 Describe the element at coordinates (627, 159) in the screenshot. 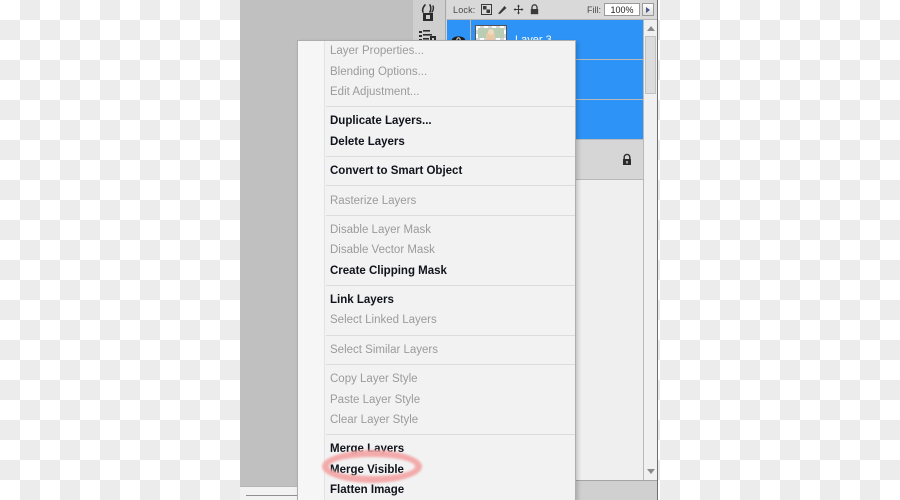

I see `layer-locked-icon` at that location.